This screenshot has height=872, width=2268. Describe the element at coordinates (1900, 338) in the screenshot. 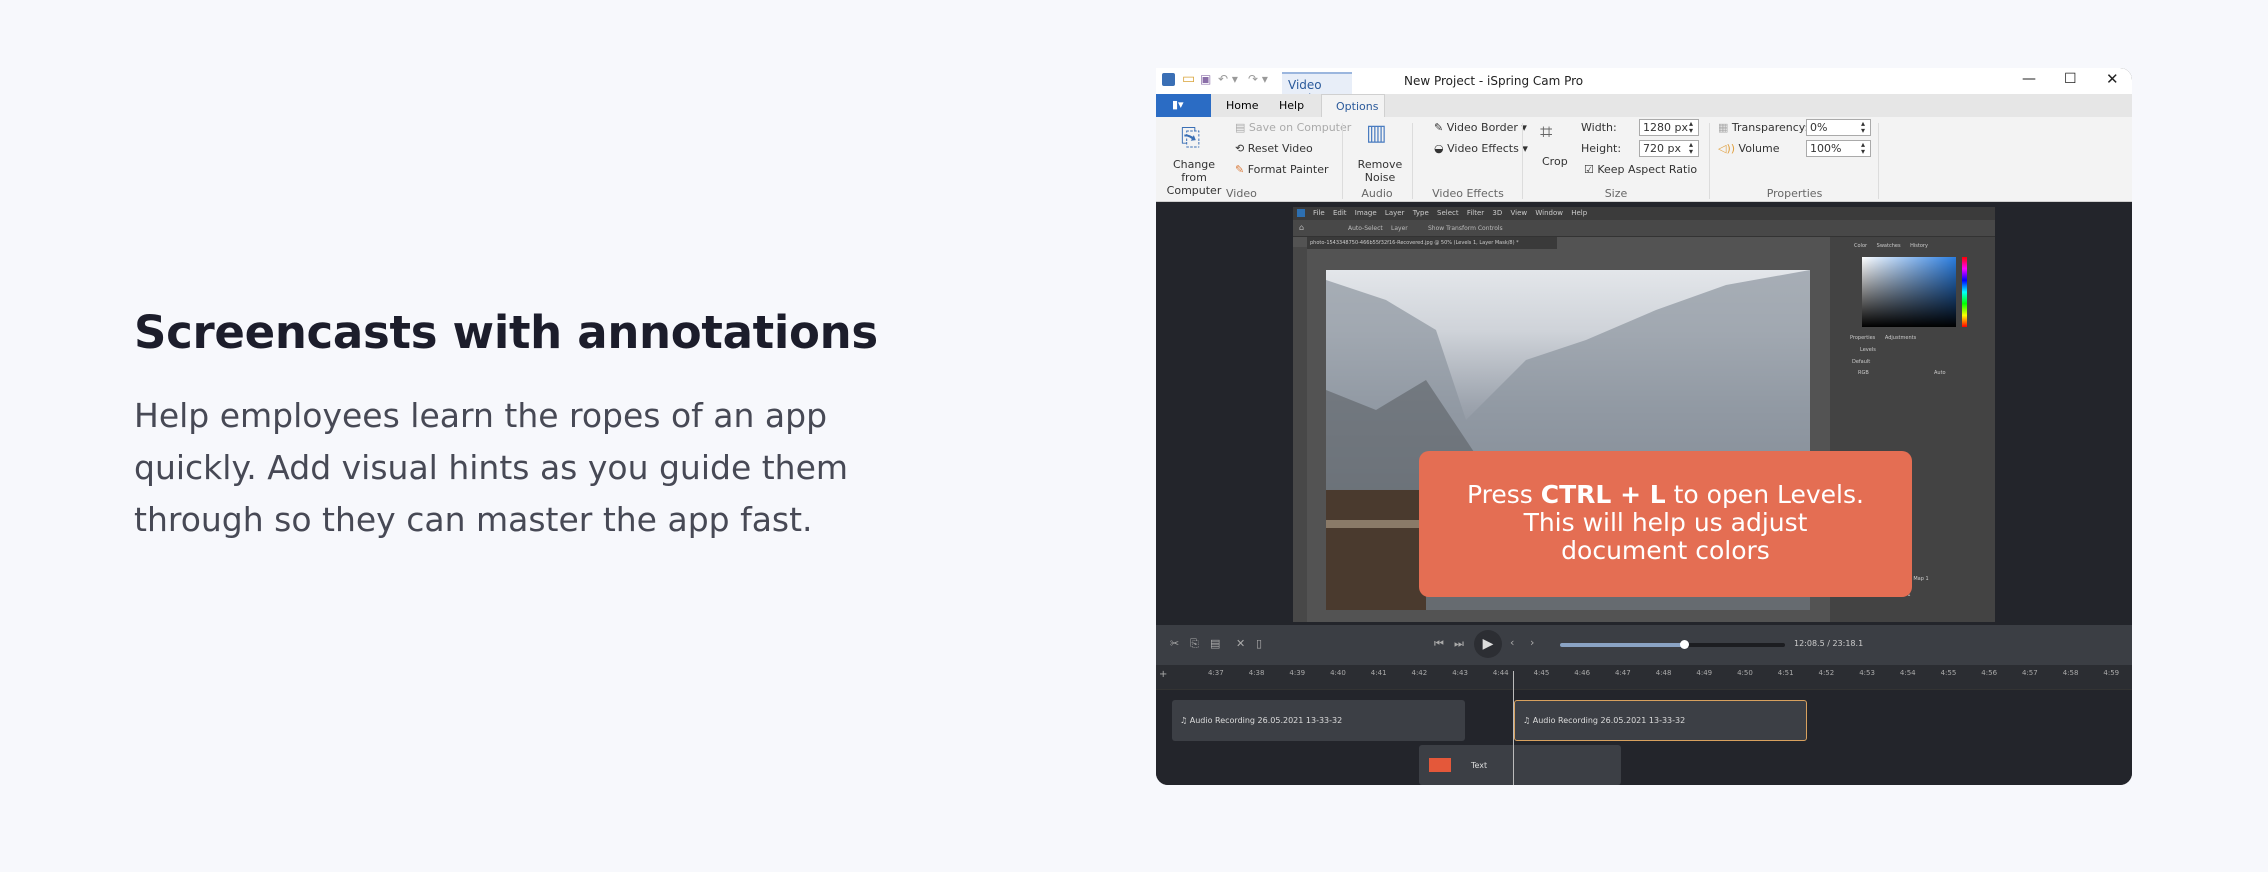

I see `ps-tab-adjustments: Adjustments` at that location.